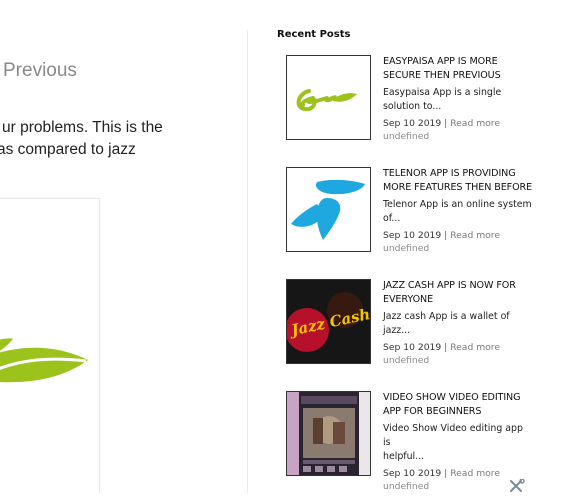  Describe the element at coordinates (440, 61) in the screenshot. I see `post-title-line-1: EASYPAISA APP IS MORE` at that location.